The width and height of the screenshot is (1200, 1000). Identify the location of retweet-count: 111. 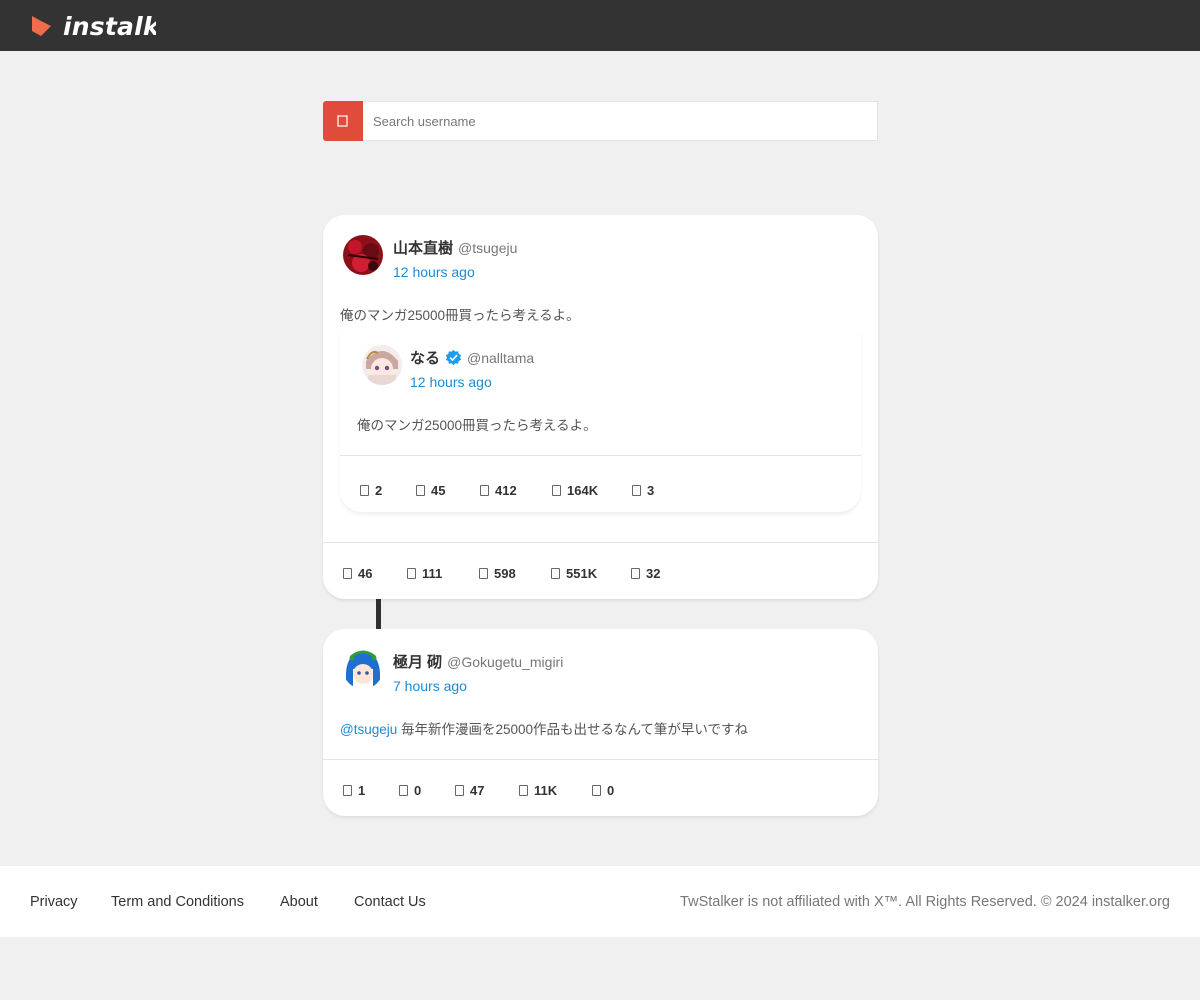
(424, 573).